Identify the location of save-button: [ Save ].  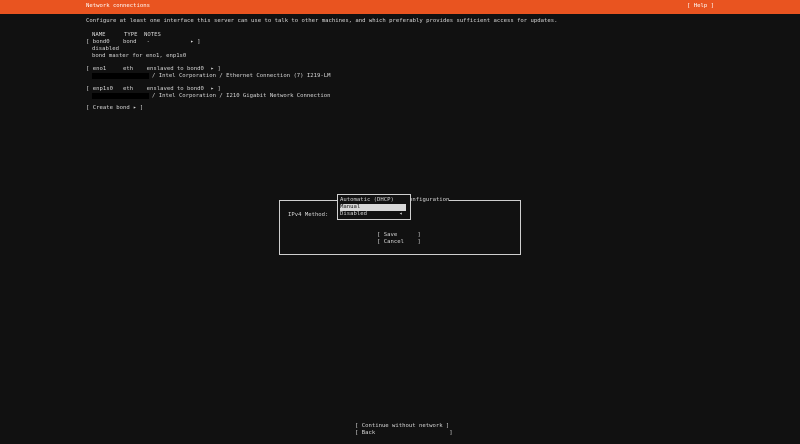
(399, 235).